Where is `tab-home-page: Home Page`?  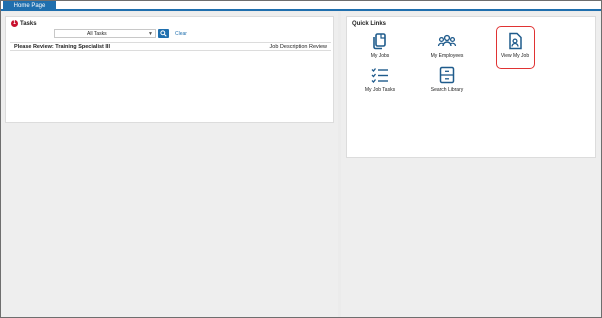
tab-home-page: Home Page is located at coordinates (29, 6).